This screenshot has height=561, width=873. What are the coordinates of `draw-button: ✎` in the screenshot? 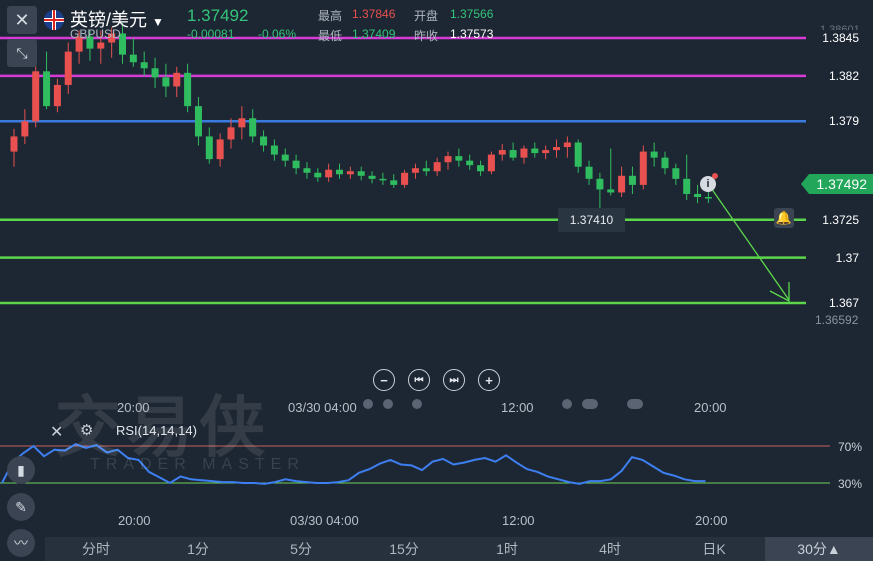 It's located at (21, 507).